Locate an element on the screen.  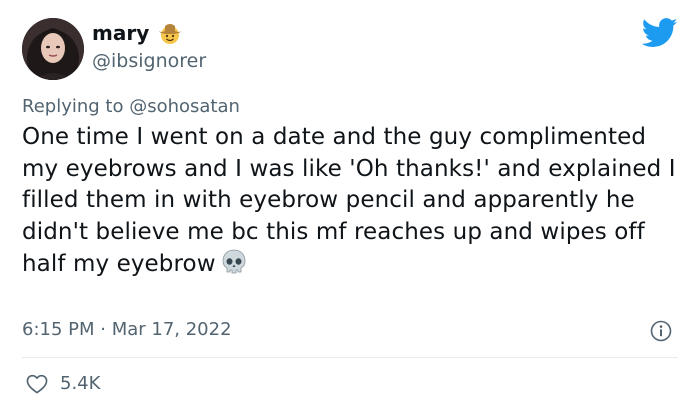
avatar is located at coordinates (53, 49).